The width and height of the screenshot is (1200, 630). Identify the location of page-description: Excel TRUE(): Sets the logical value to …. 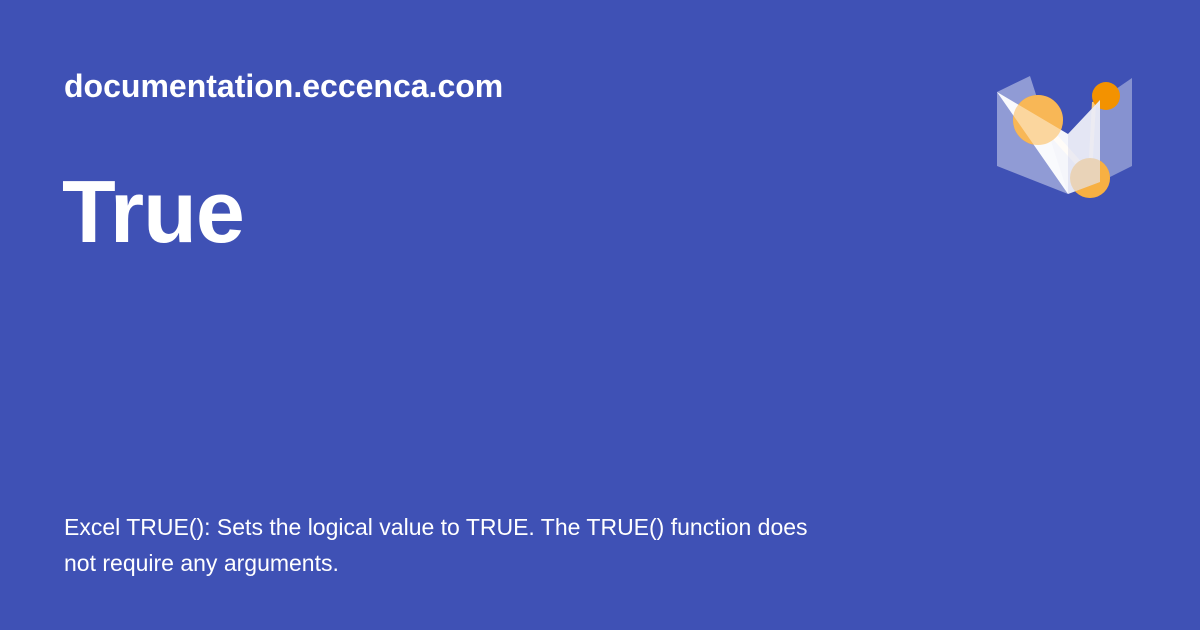
(436, 545).